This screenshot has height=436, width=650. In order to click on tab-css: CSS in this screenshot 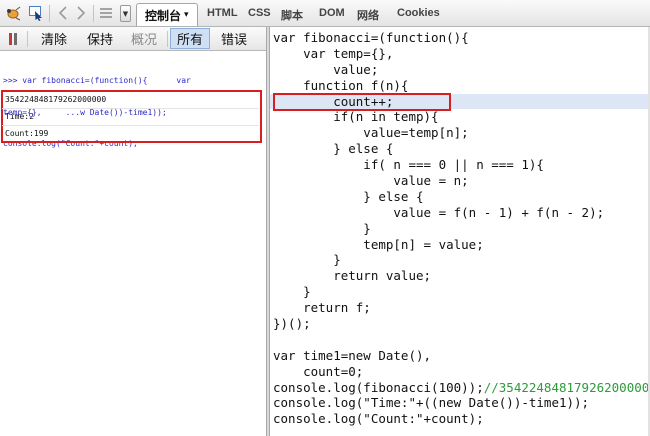, I will do `click(259, 13)`.